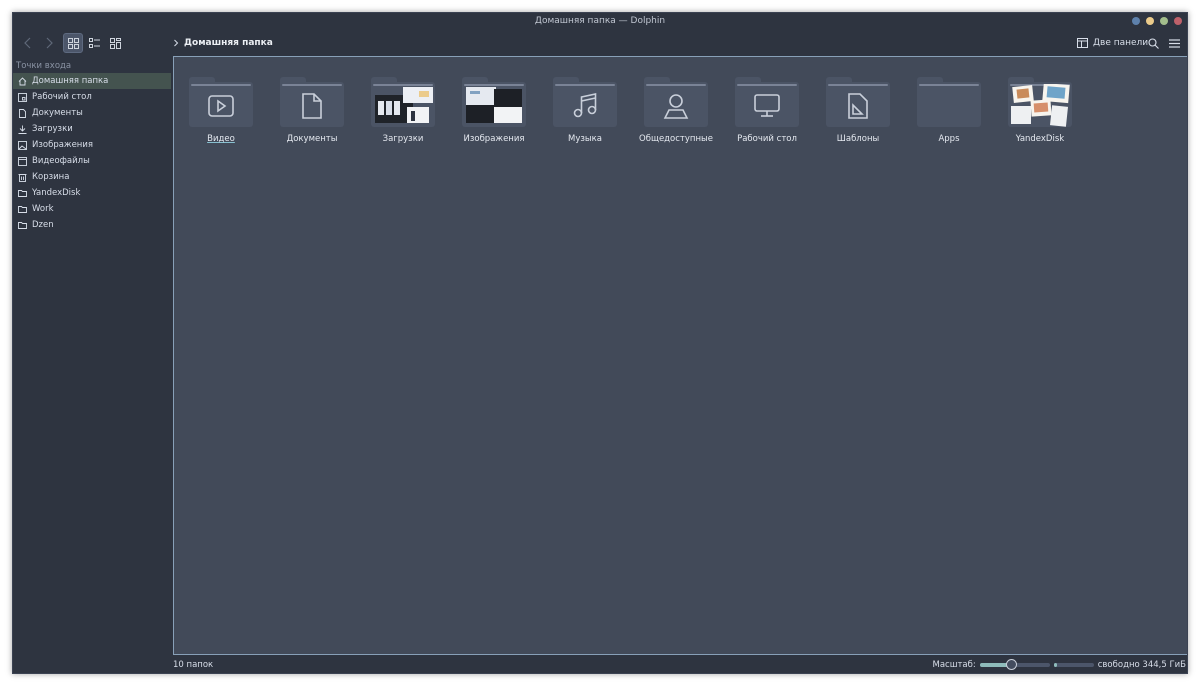 Image resolution: width=1200 pixels, height=686 pixels. I want to click on sidebar-item-label: Изображения, so click(63, 145).